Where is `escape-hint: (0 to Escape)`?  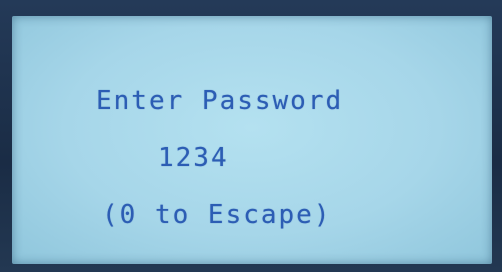 escape-hint: (0 to Escape) is located at coordinates (217, 215).